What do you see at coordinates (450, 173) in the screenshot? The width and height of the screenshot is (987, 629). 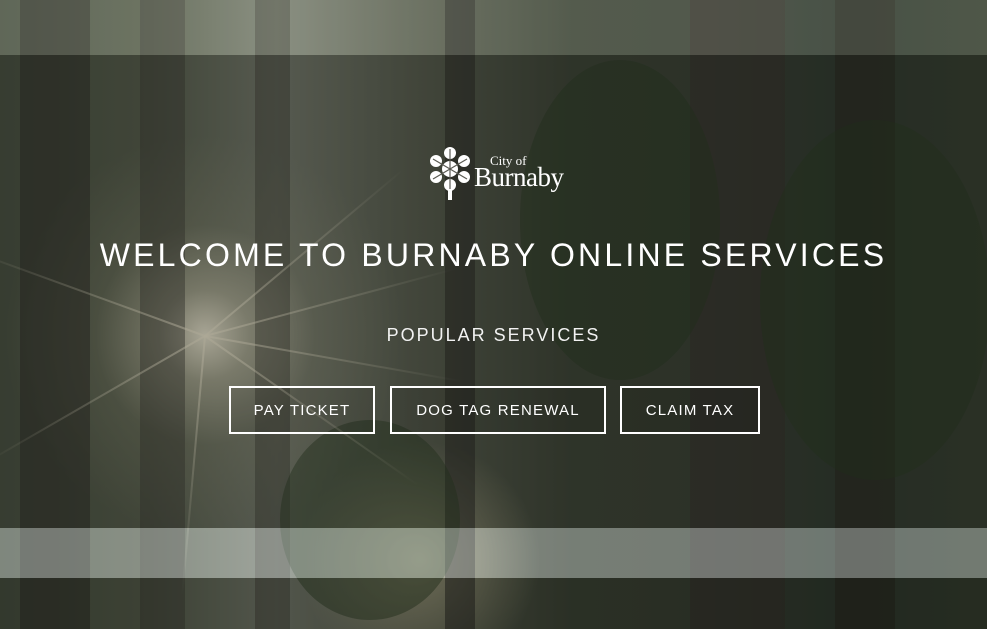 I see `snowflake-icon` at bounding box center [450, 173].